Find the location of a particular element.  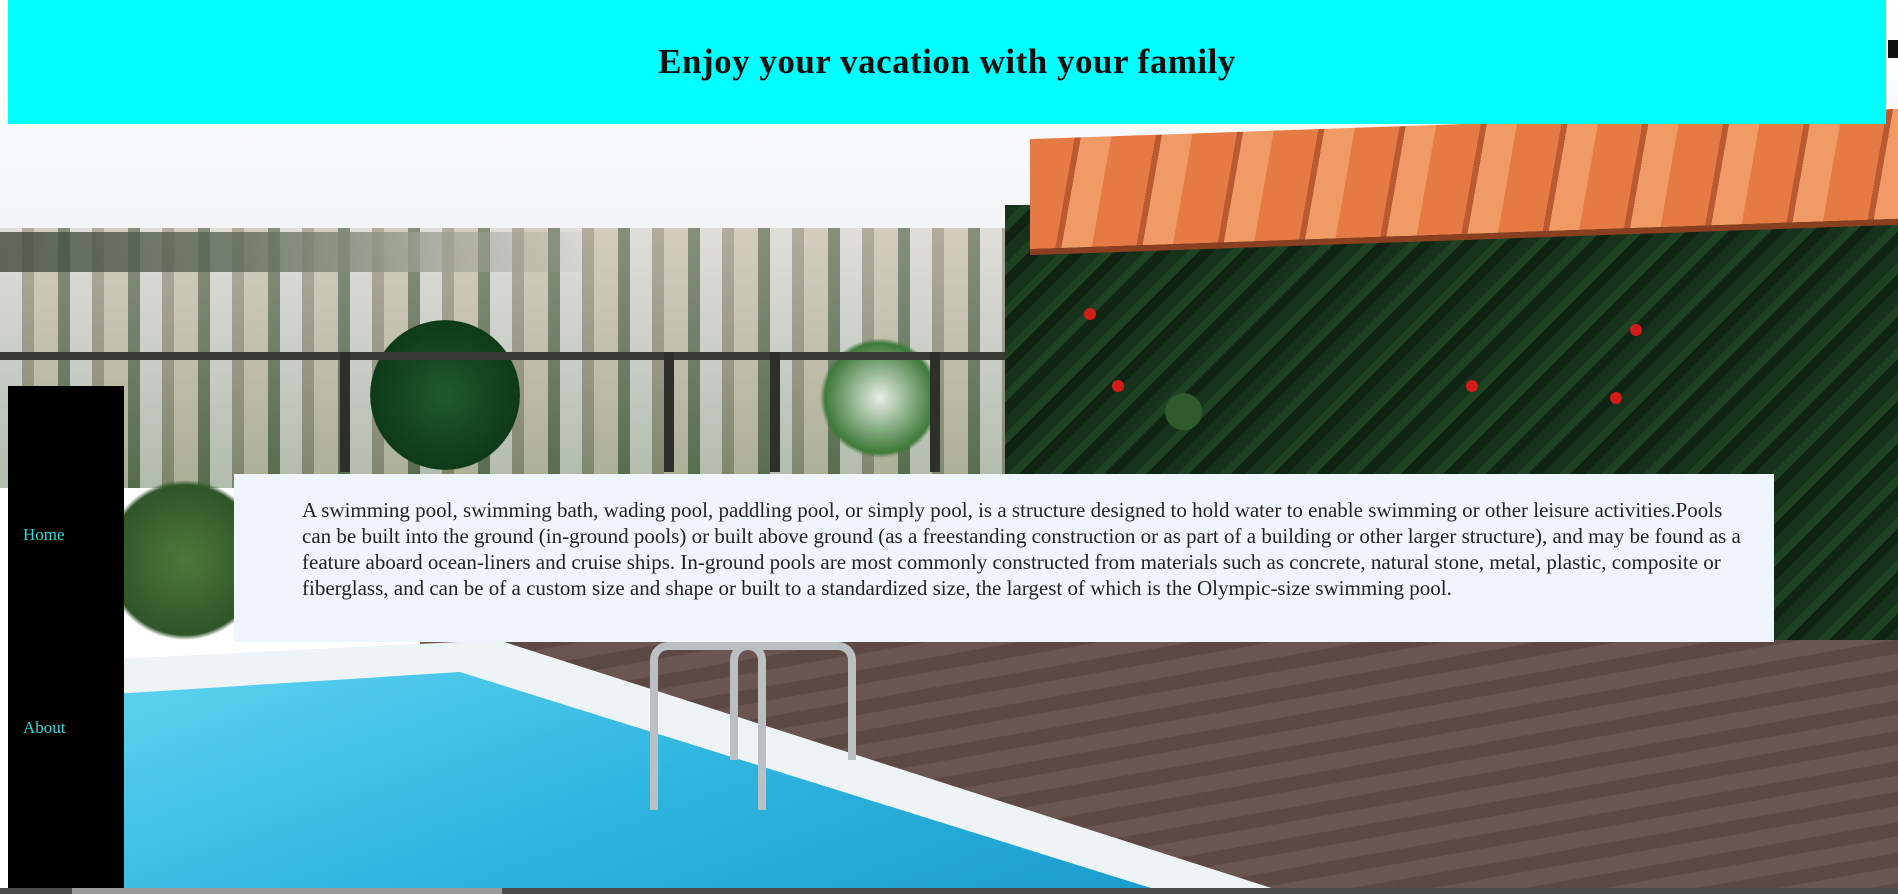

pool-ladder is located at coordinates (793, 701).